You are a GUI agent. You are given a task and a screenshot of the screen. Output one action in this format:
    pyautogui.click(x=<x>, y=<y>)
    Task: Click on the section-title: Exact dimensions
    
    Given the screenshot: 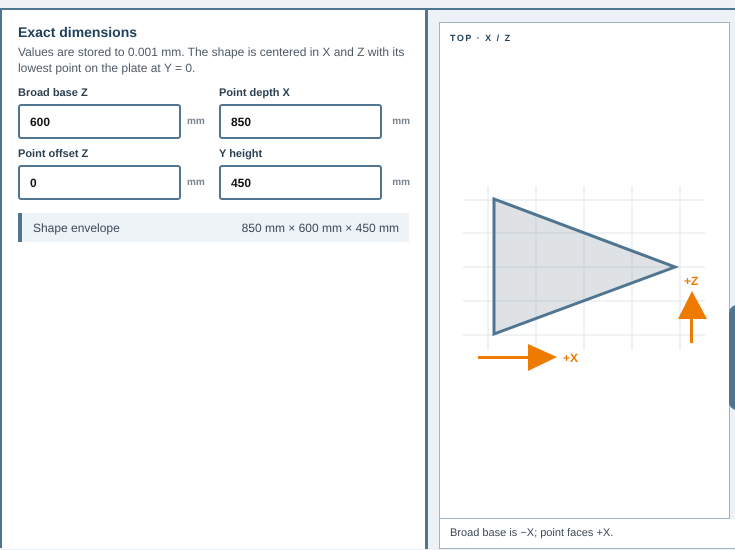 What is the action you would take?
    pyautogui.click(x=78, y=32)
    